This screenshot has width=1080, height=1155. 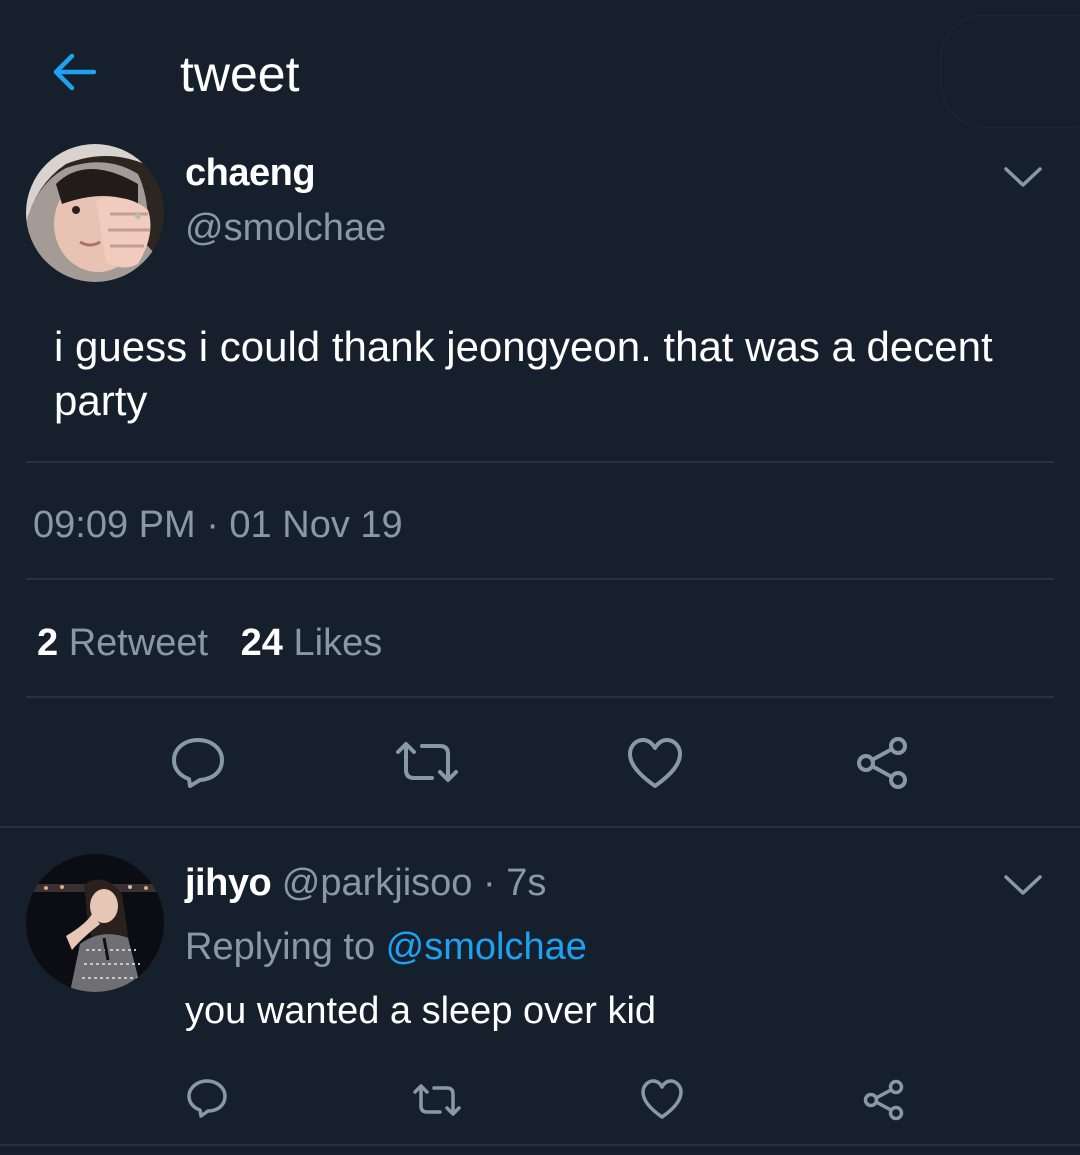 I want to click on arrow-left-icon, so click(x=75, y=72).